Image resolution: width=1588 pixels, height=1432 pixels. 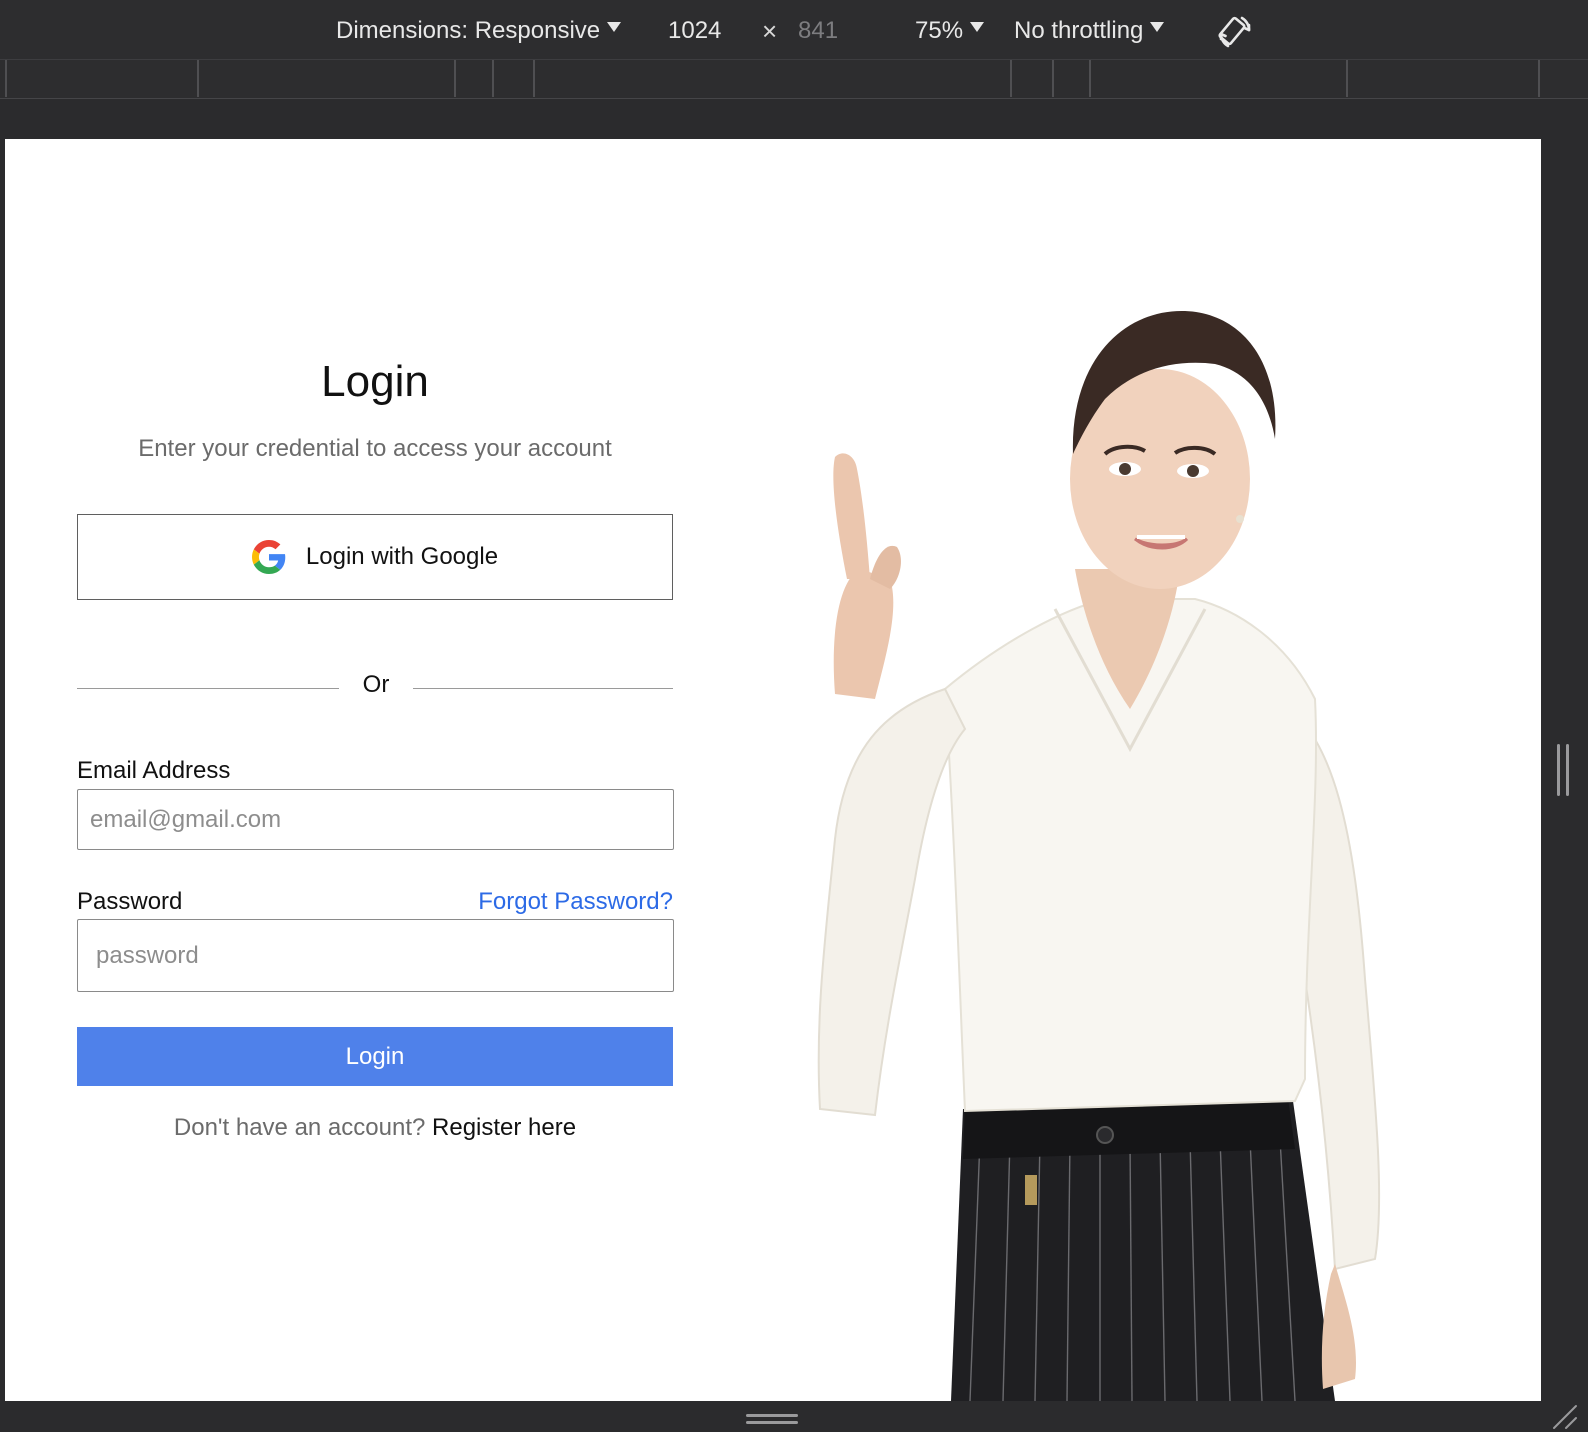 What do you see at coordinates (772, 1420) in the screenshot?
I see `resize-handle-bottom-icon` at bounding box center [772, 1420].